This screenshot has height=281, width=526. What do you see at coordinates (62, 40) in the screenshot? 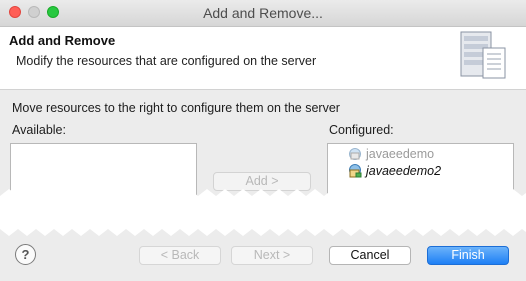
I see `banner-title: Add and Remove` at bounding box center [62, 40].